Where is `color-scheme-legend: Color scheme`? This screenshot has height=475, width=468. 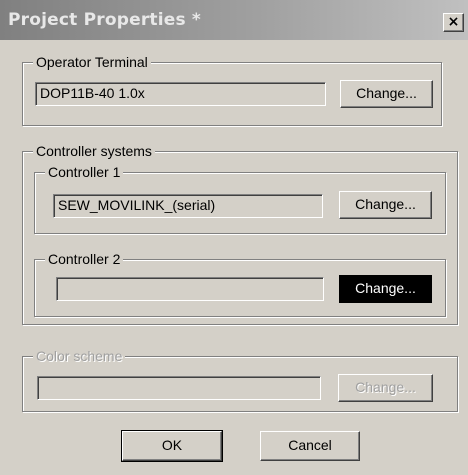
color-scheme-legend: Color scheme is located at coordinates (79, 356).